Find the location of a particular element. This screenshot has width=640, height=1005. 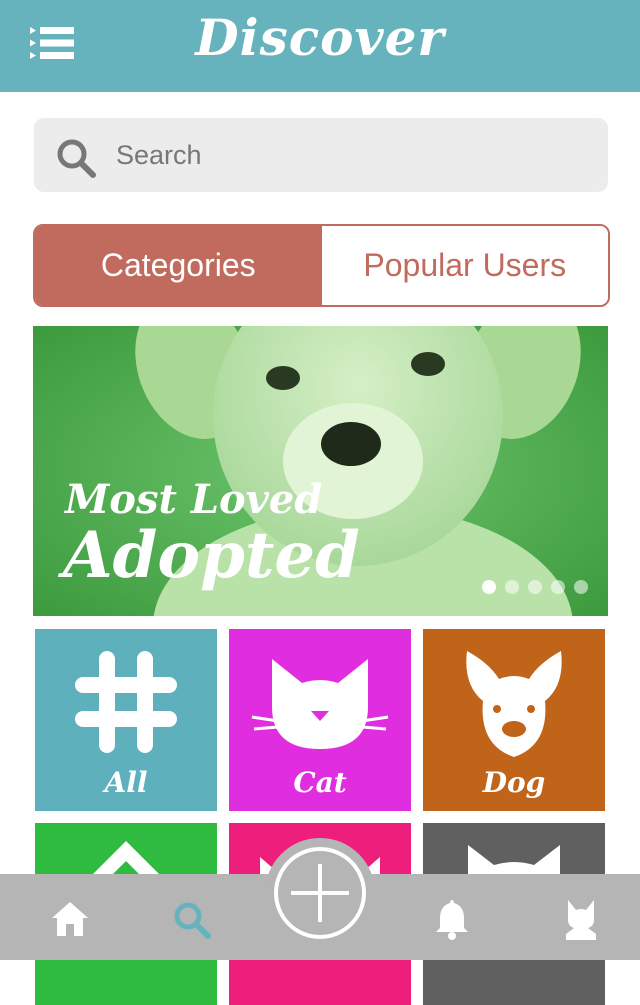

carousel-dots is located at coordinates (535, 587).